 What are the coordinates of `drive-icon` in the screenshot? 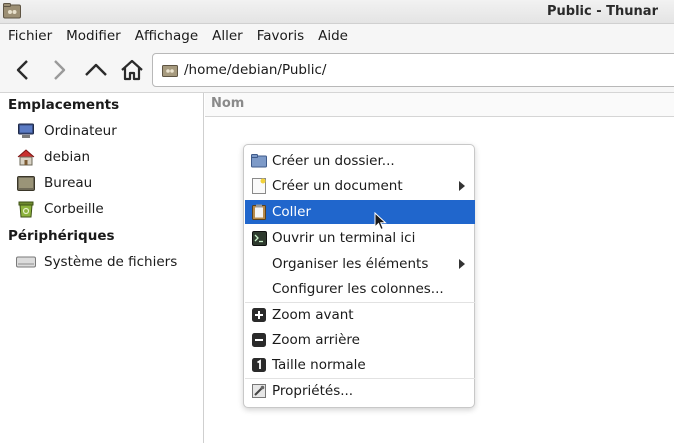 It's located at (26, 262).